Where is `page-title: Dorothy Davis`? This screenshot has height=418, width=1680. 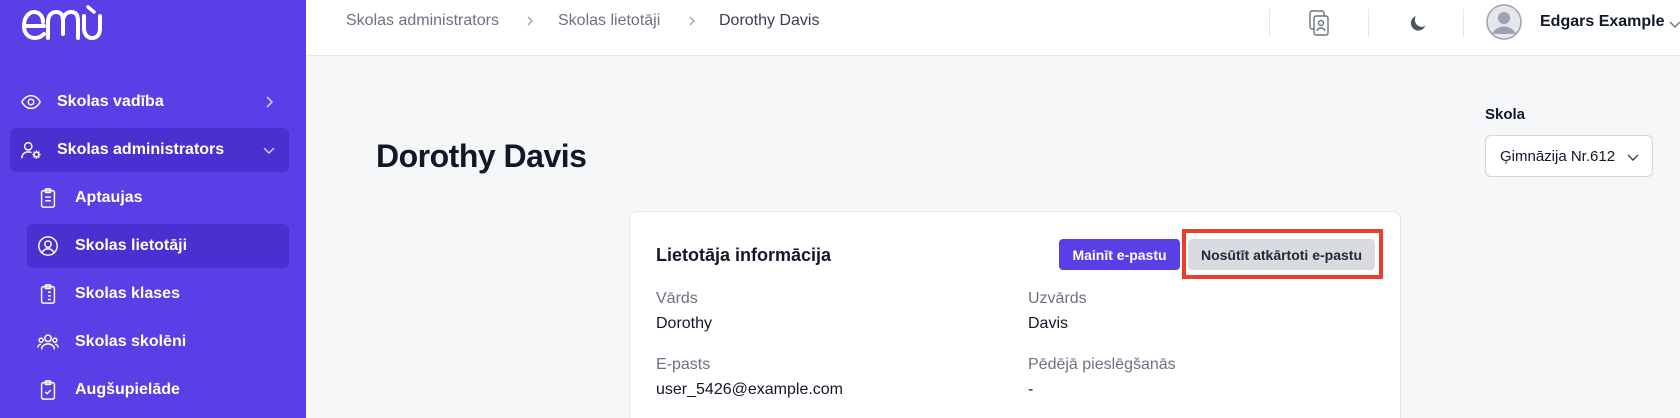
page-title: Dorothy Davis is located at coordinates (481, 156).